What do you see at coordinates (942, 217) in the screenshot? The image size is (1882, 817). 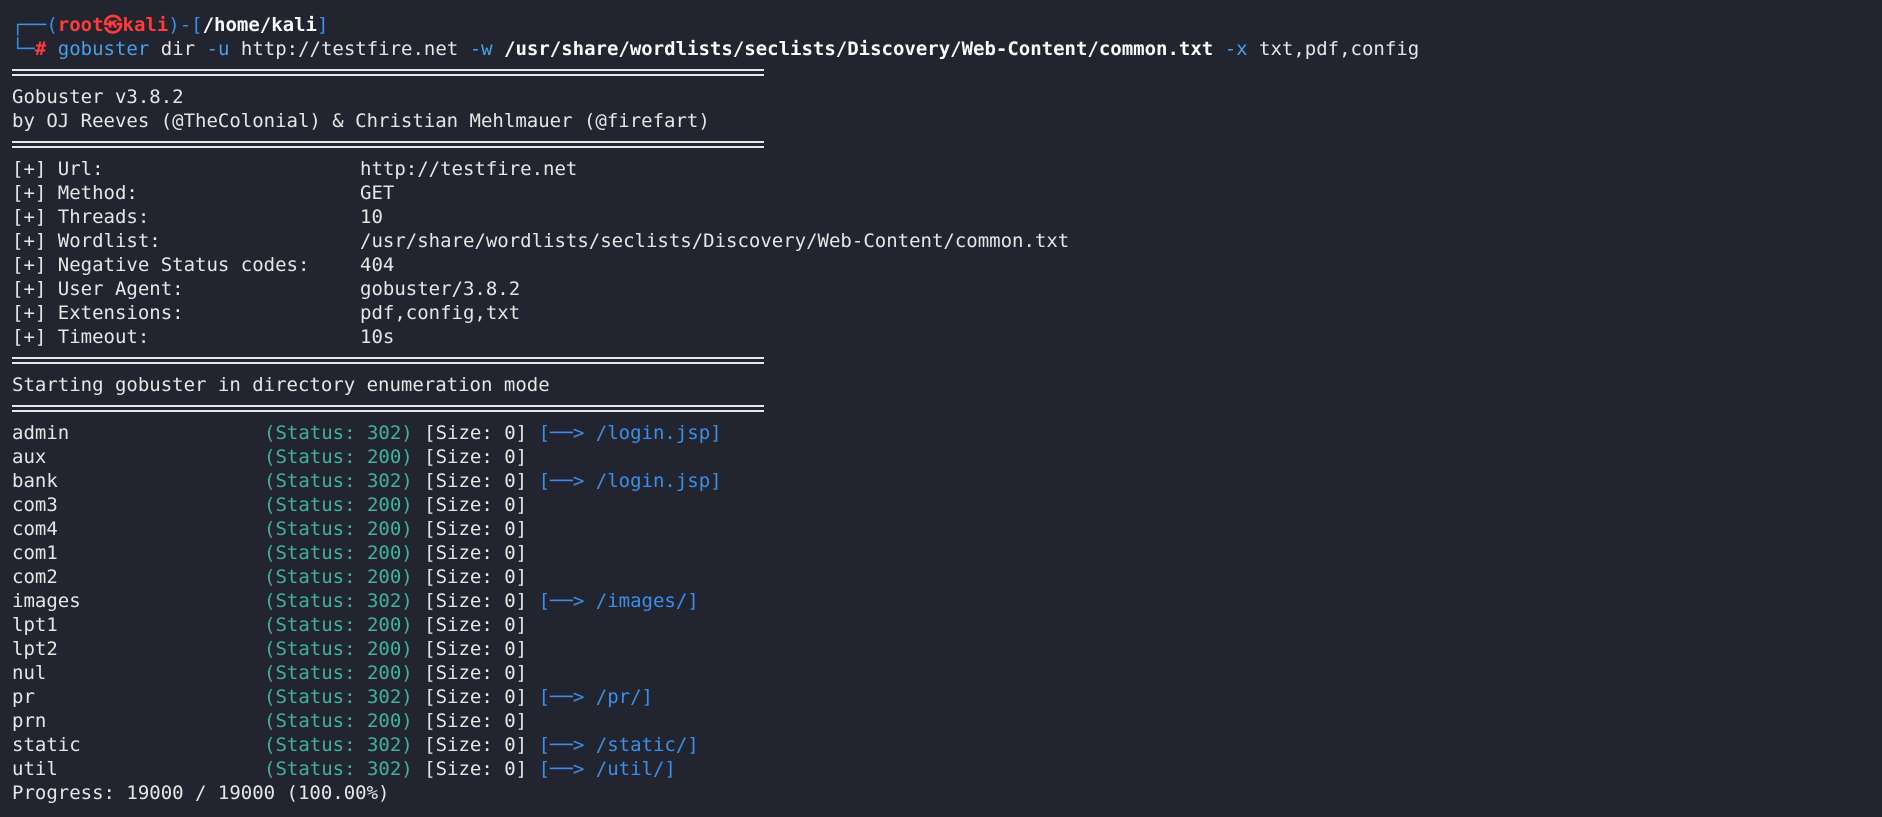 I see `config-row: [+] Threads: 10` at bounding box center [942, 217].